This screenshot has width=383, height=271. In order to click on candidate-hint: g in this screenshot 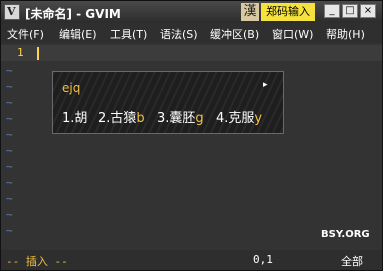, I will do `click(199, 118)`.